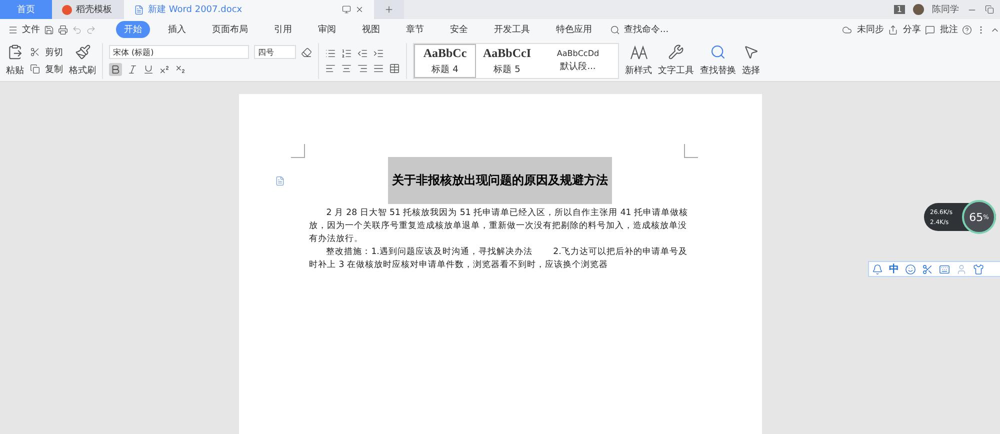 This screenshot has height=434, width=1000. Describe the element at coordinates (132, 69) in the screenshot. I see `italic-icon` at that location.